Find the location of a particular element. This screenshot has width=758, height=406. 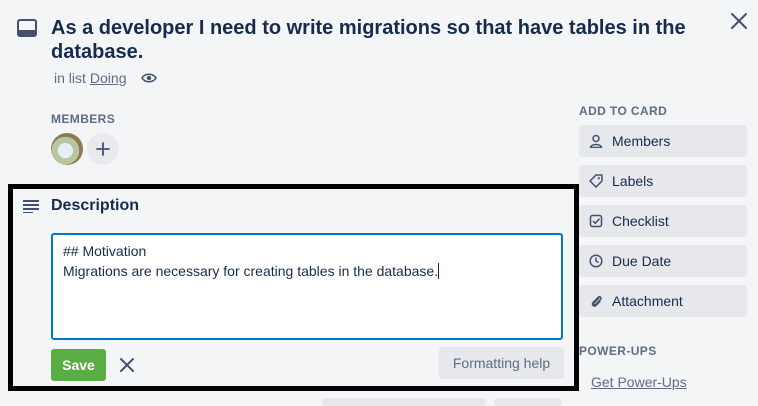

tag-icon is located at coordinates (596, 181).